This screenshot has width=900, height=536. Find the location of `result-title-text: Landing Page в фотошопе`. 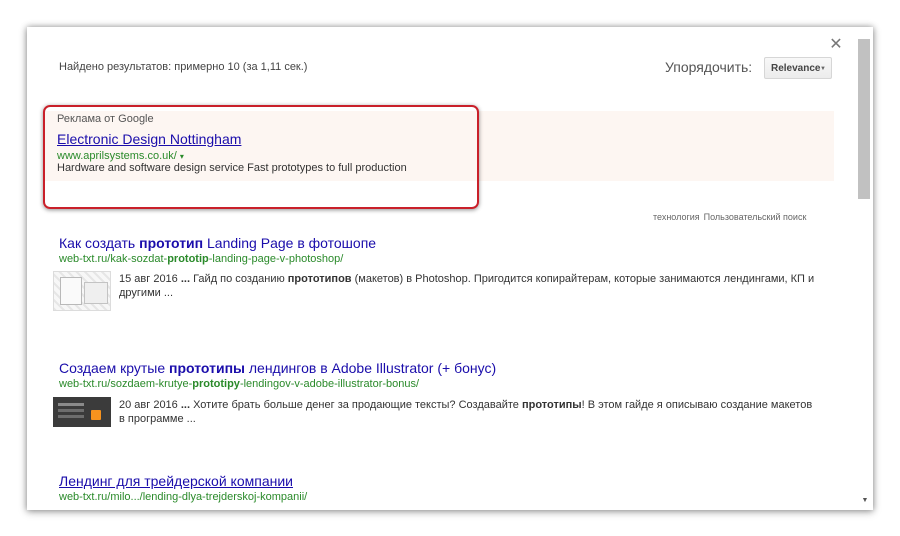

result-title-text: Landing Page в фотошопе is located at coordinates (290, 243).